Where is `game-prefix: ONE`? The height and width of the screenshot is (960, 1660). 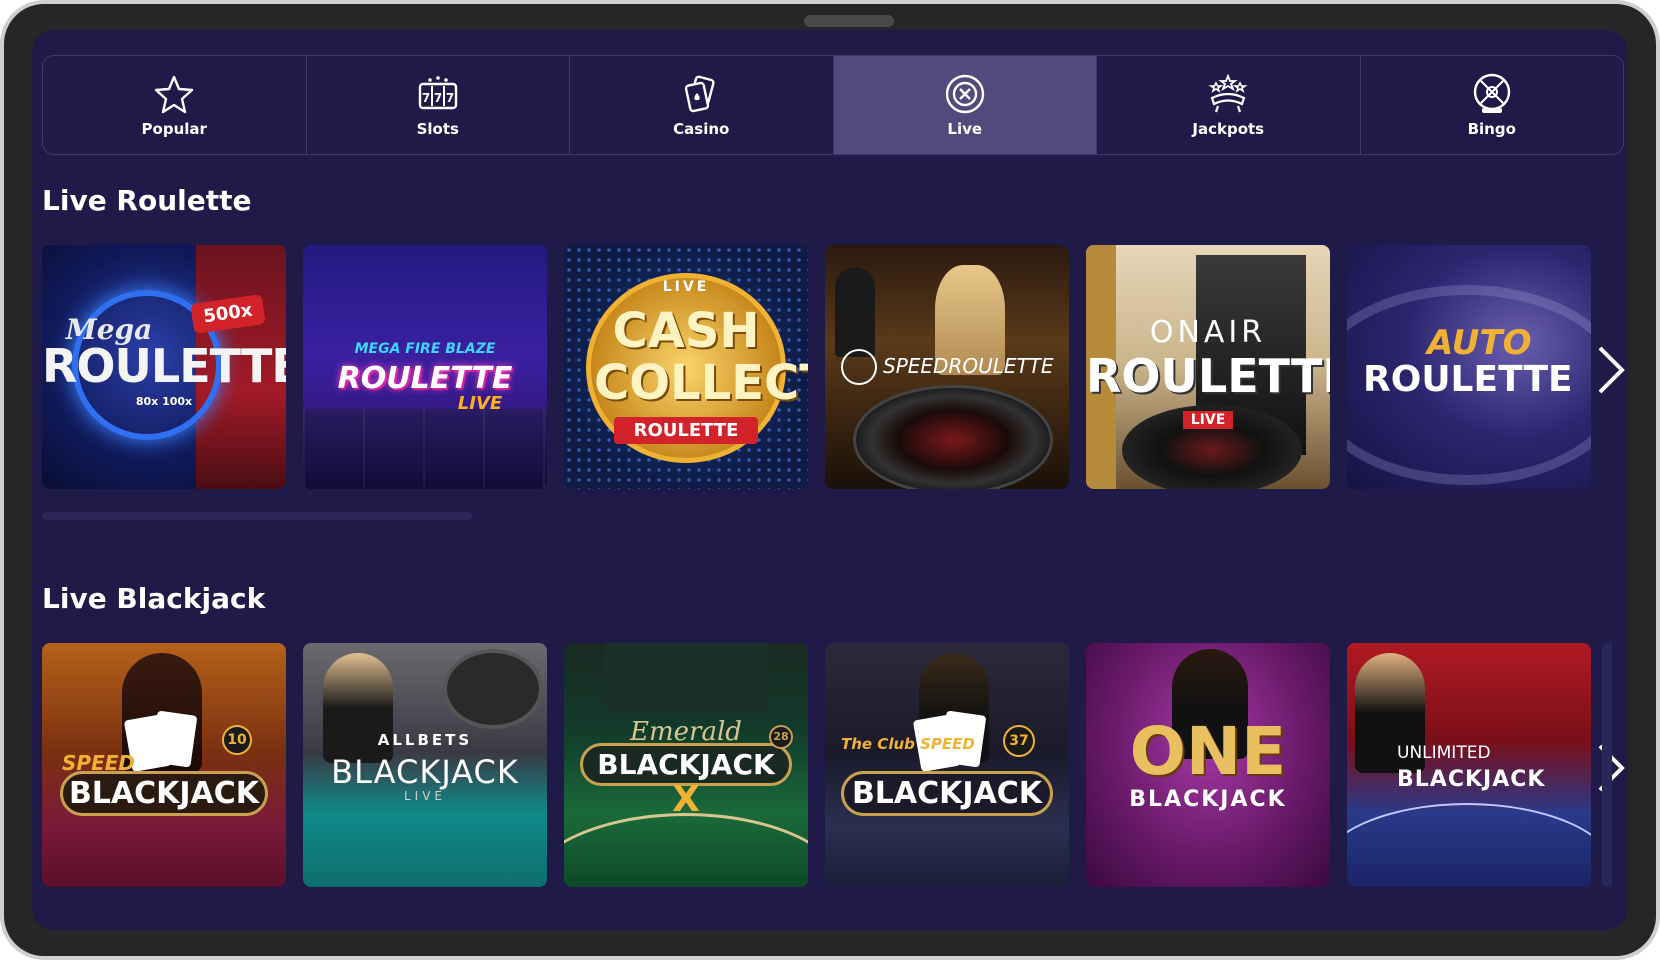
game-prefix: ONE is located at coordinates (1208, 751).